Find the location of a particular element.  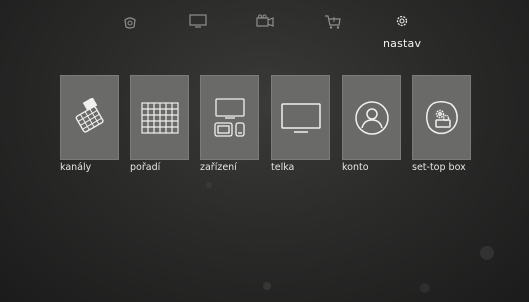

tile-devices is located at coordinates (229, 117).